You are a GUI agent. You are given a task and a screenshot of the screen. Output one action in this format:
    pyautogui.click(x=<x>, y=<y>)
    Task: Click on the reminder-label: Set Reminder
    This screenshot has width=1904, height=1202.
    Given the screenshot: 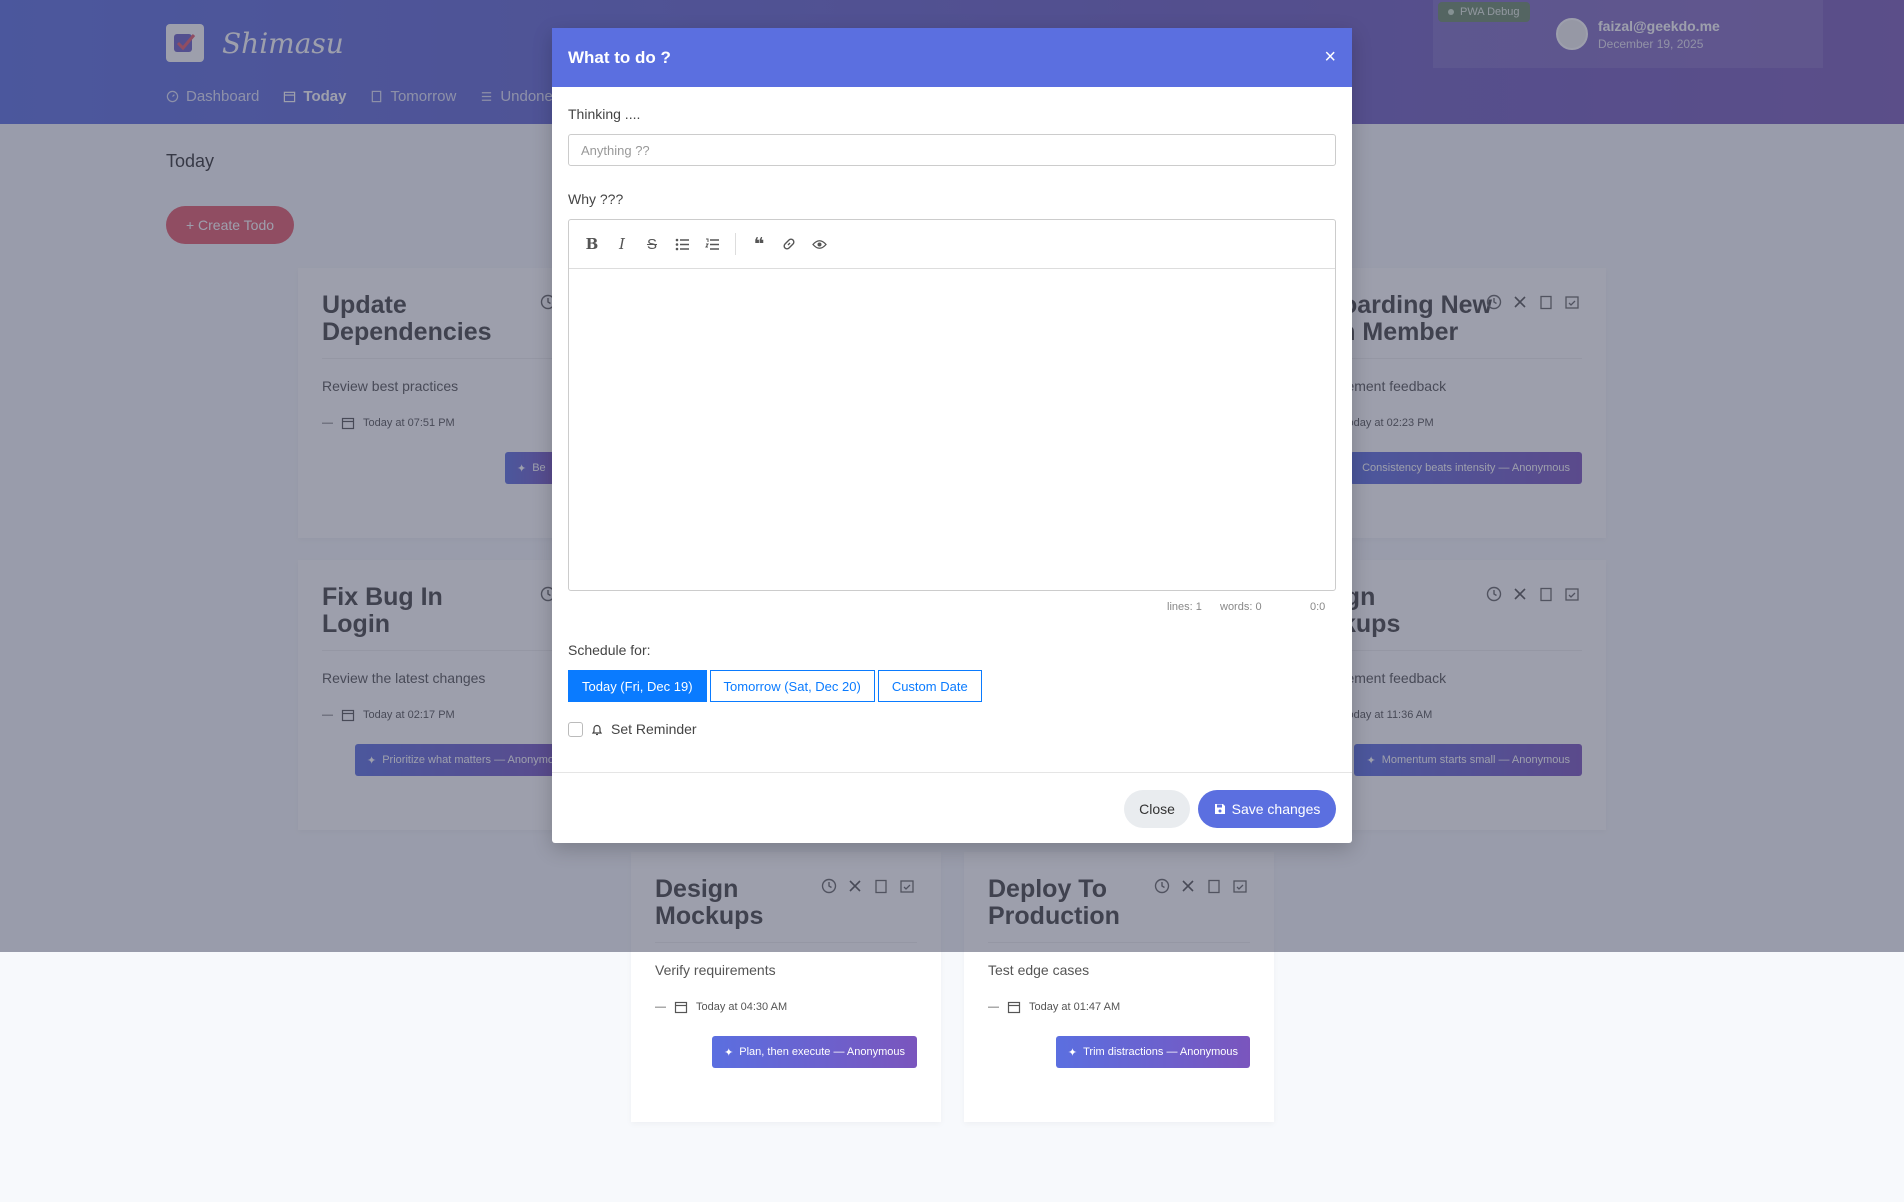 What is the action you would take?
    pyautogui.click(x=654, y=729)
    